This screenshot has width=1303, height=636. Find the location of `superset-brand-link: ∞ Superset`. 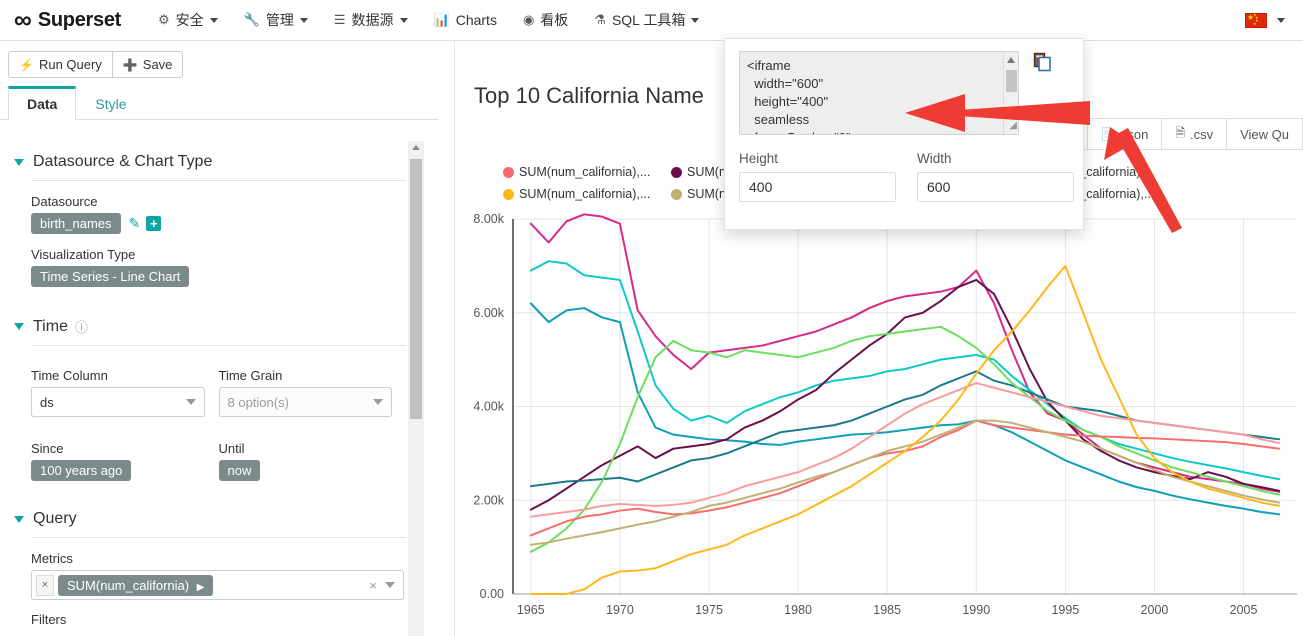

superset-brand-link: ∞ Superset is located at coordinates (68, 19).